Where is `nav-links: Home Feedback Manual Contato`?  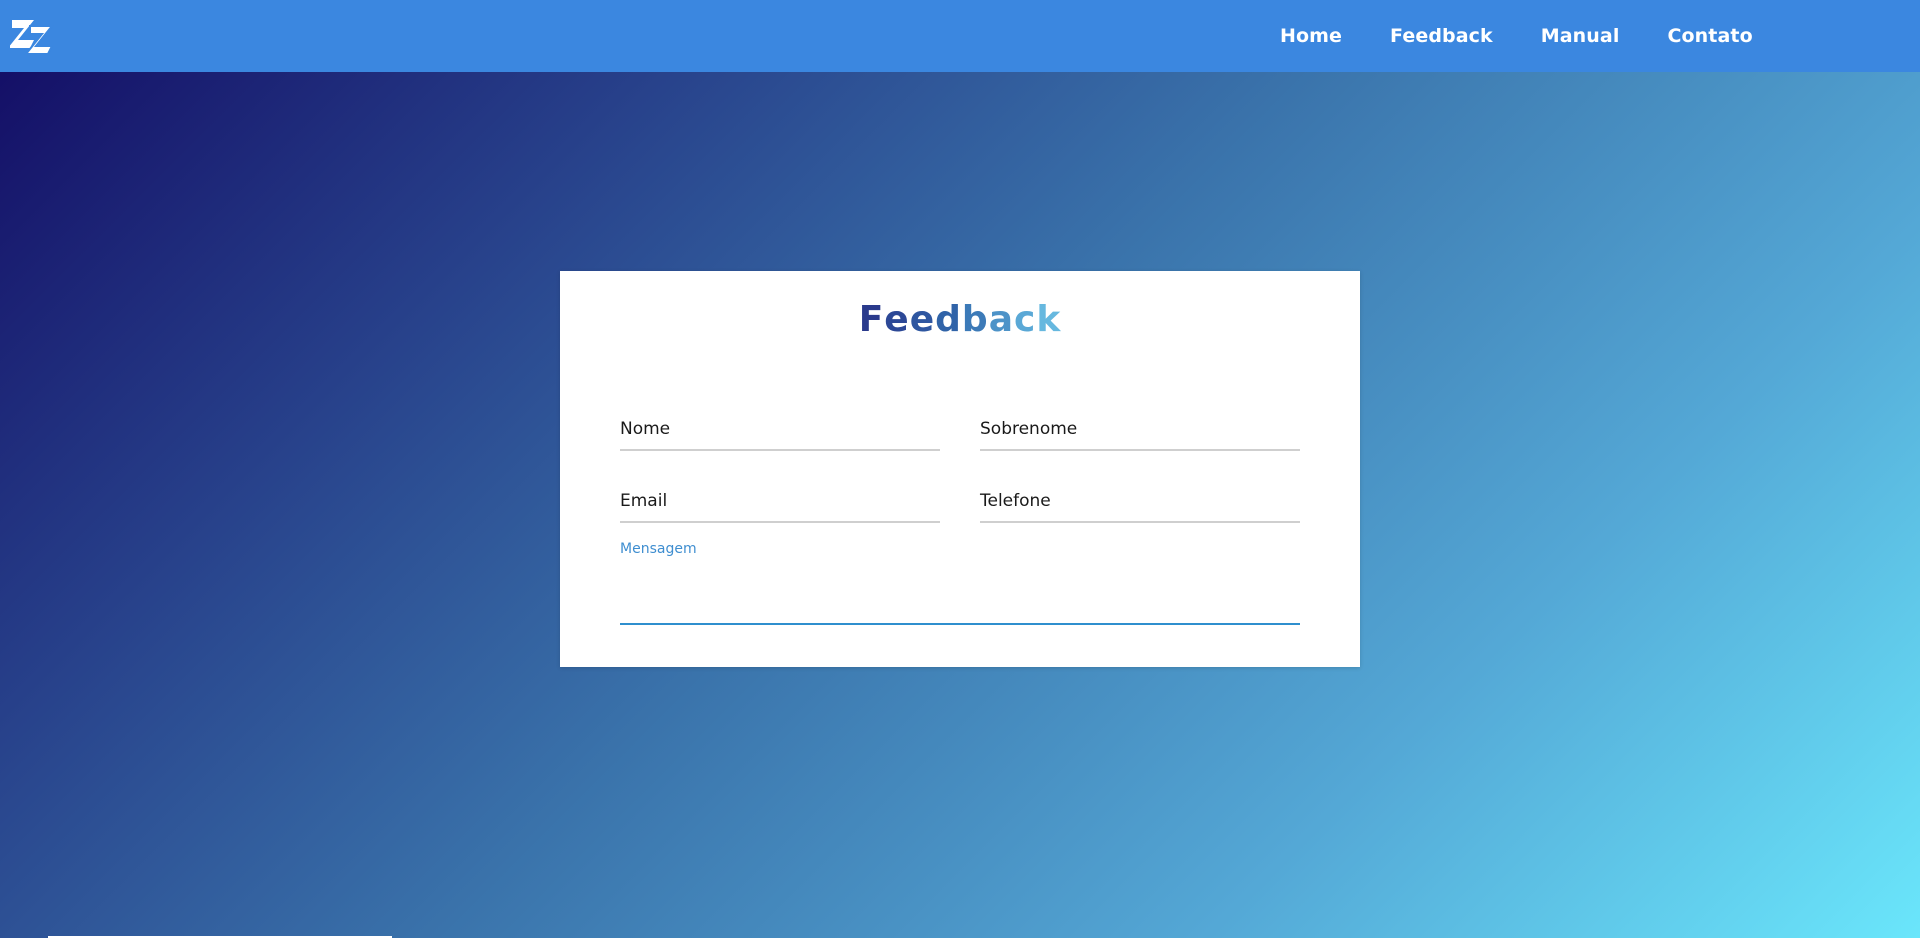 nav-links: Home Feedback Manual Contato is located at coordinates (1516, 36).